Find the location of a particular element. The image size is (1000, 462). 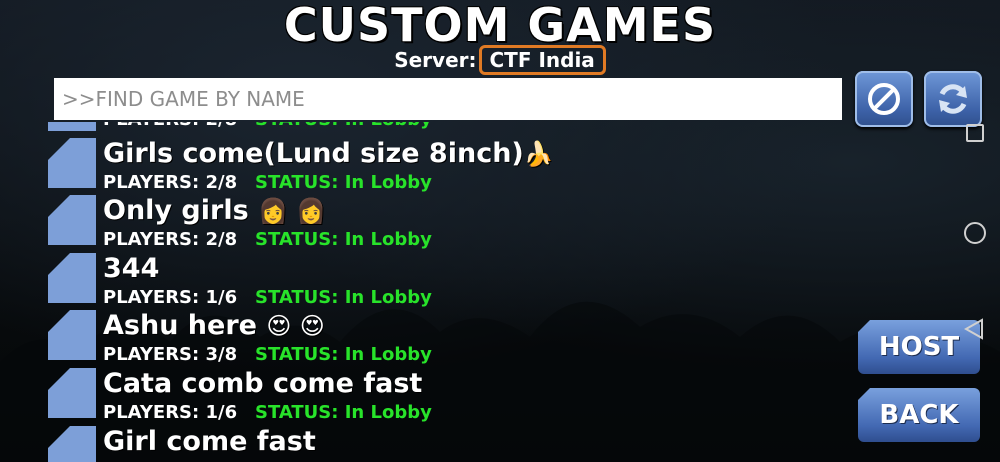

server-info: Server: CTF India is located at coordinates (500, 60).